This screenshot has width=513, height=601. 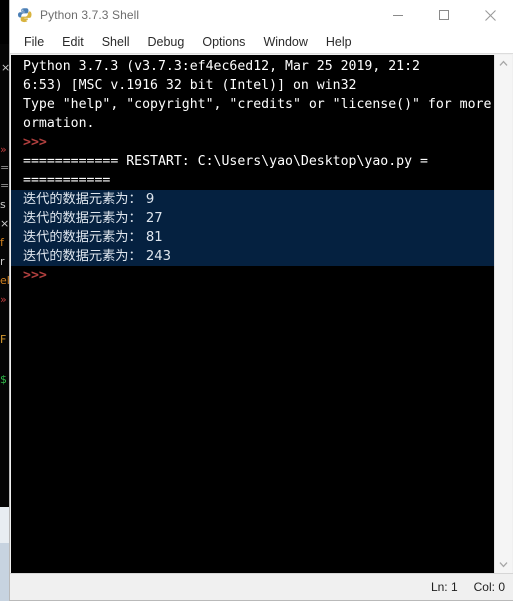 I want to click on menu-item-debug: Debug, so click(x=166, y=42).